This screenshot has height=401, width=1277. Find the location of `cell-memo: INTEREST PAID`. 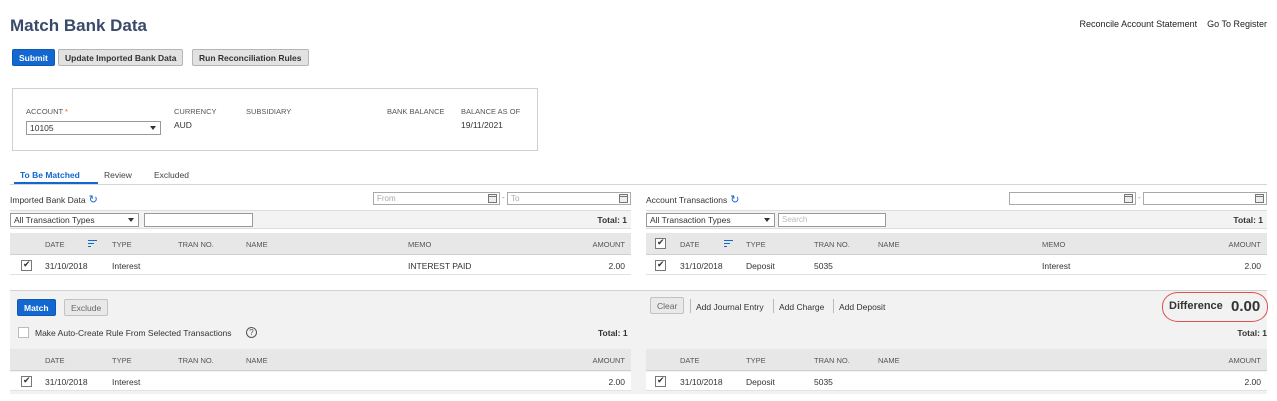

cell-memo: INTEREST PAID is located at coordinates (440, 266).